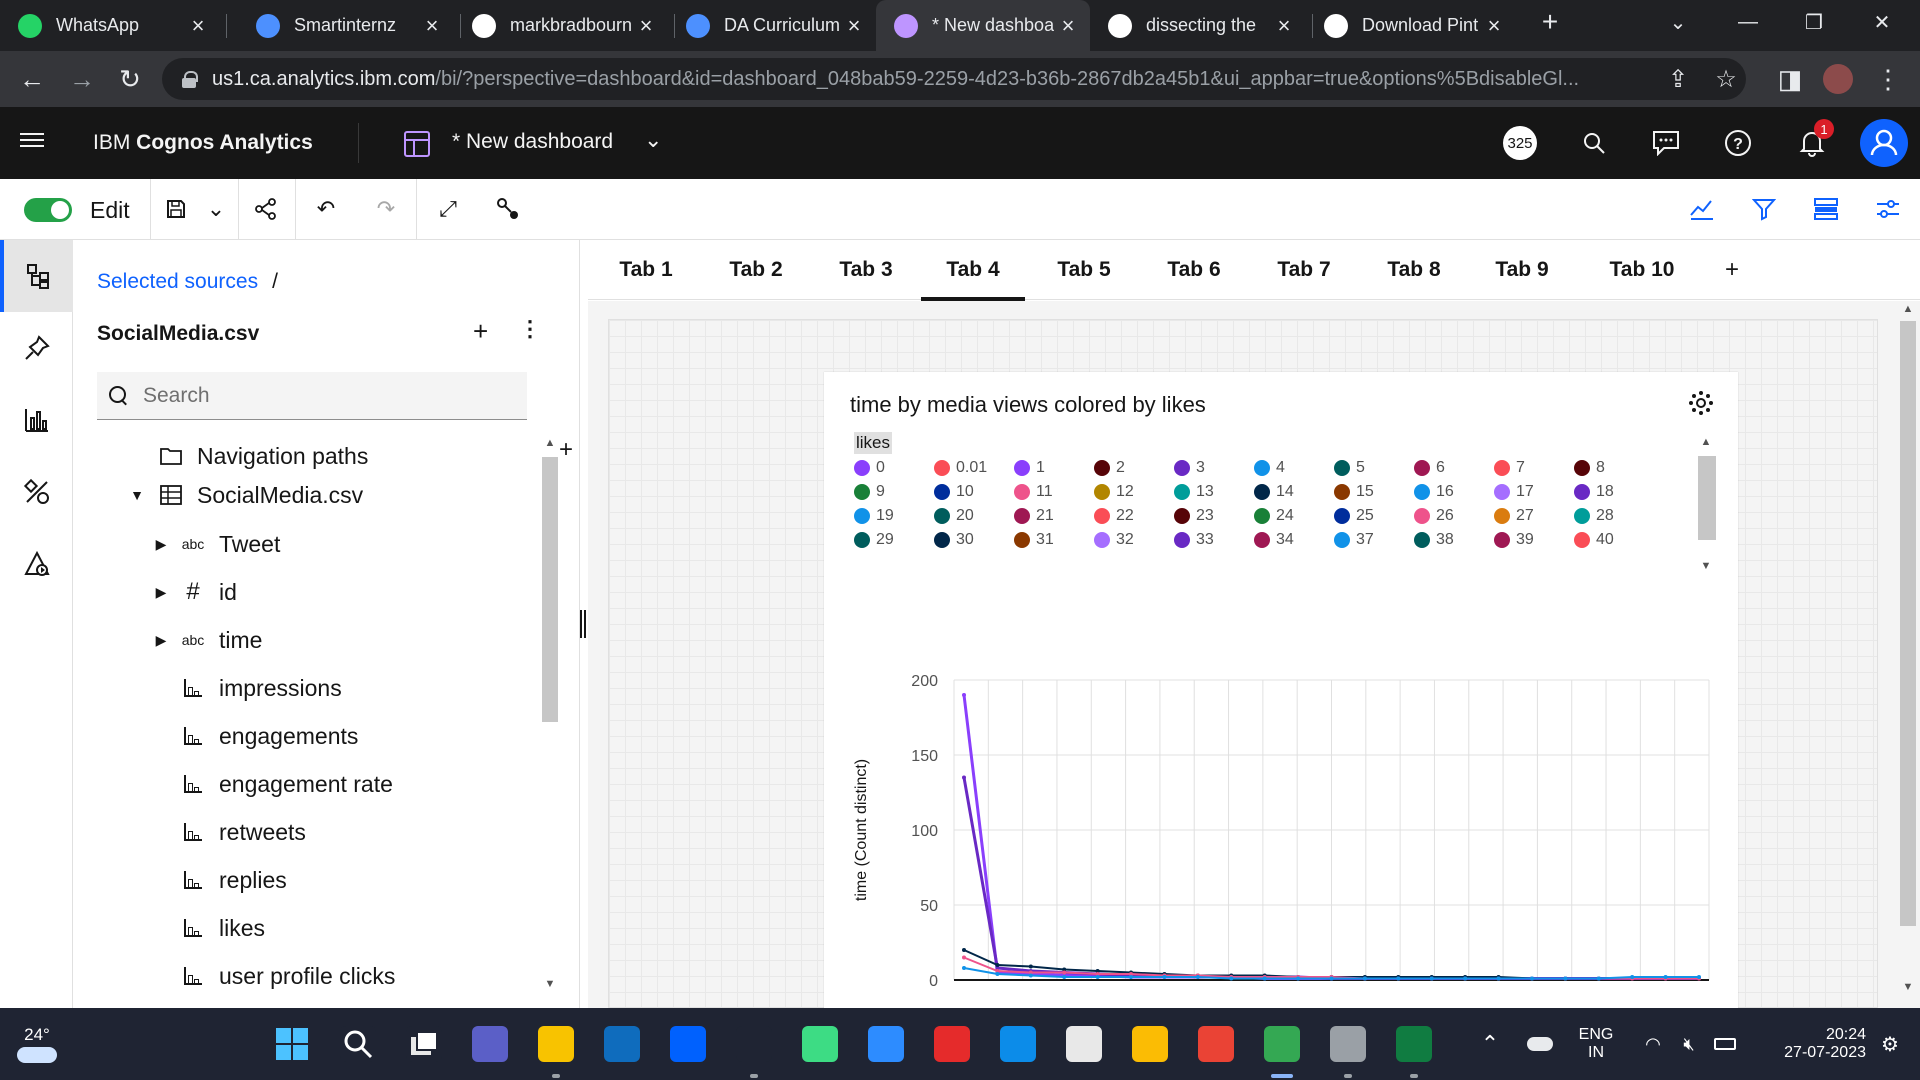  I want to click on browser-tab: dissecting the ×, so click(1198, 25).